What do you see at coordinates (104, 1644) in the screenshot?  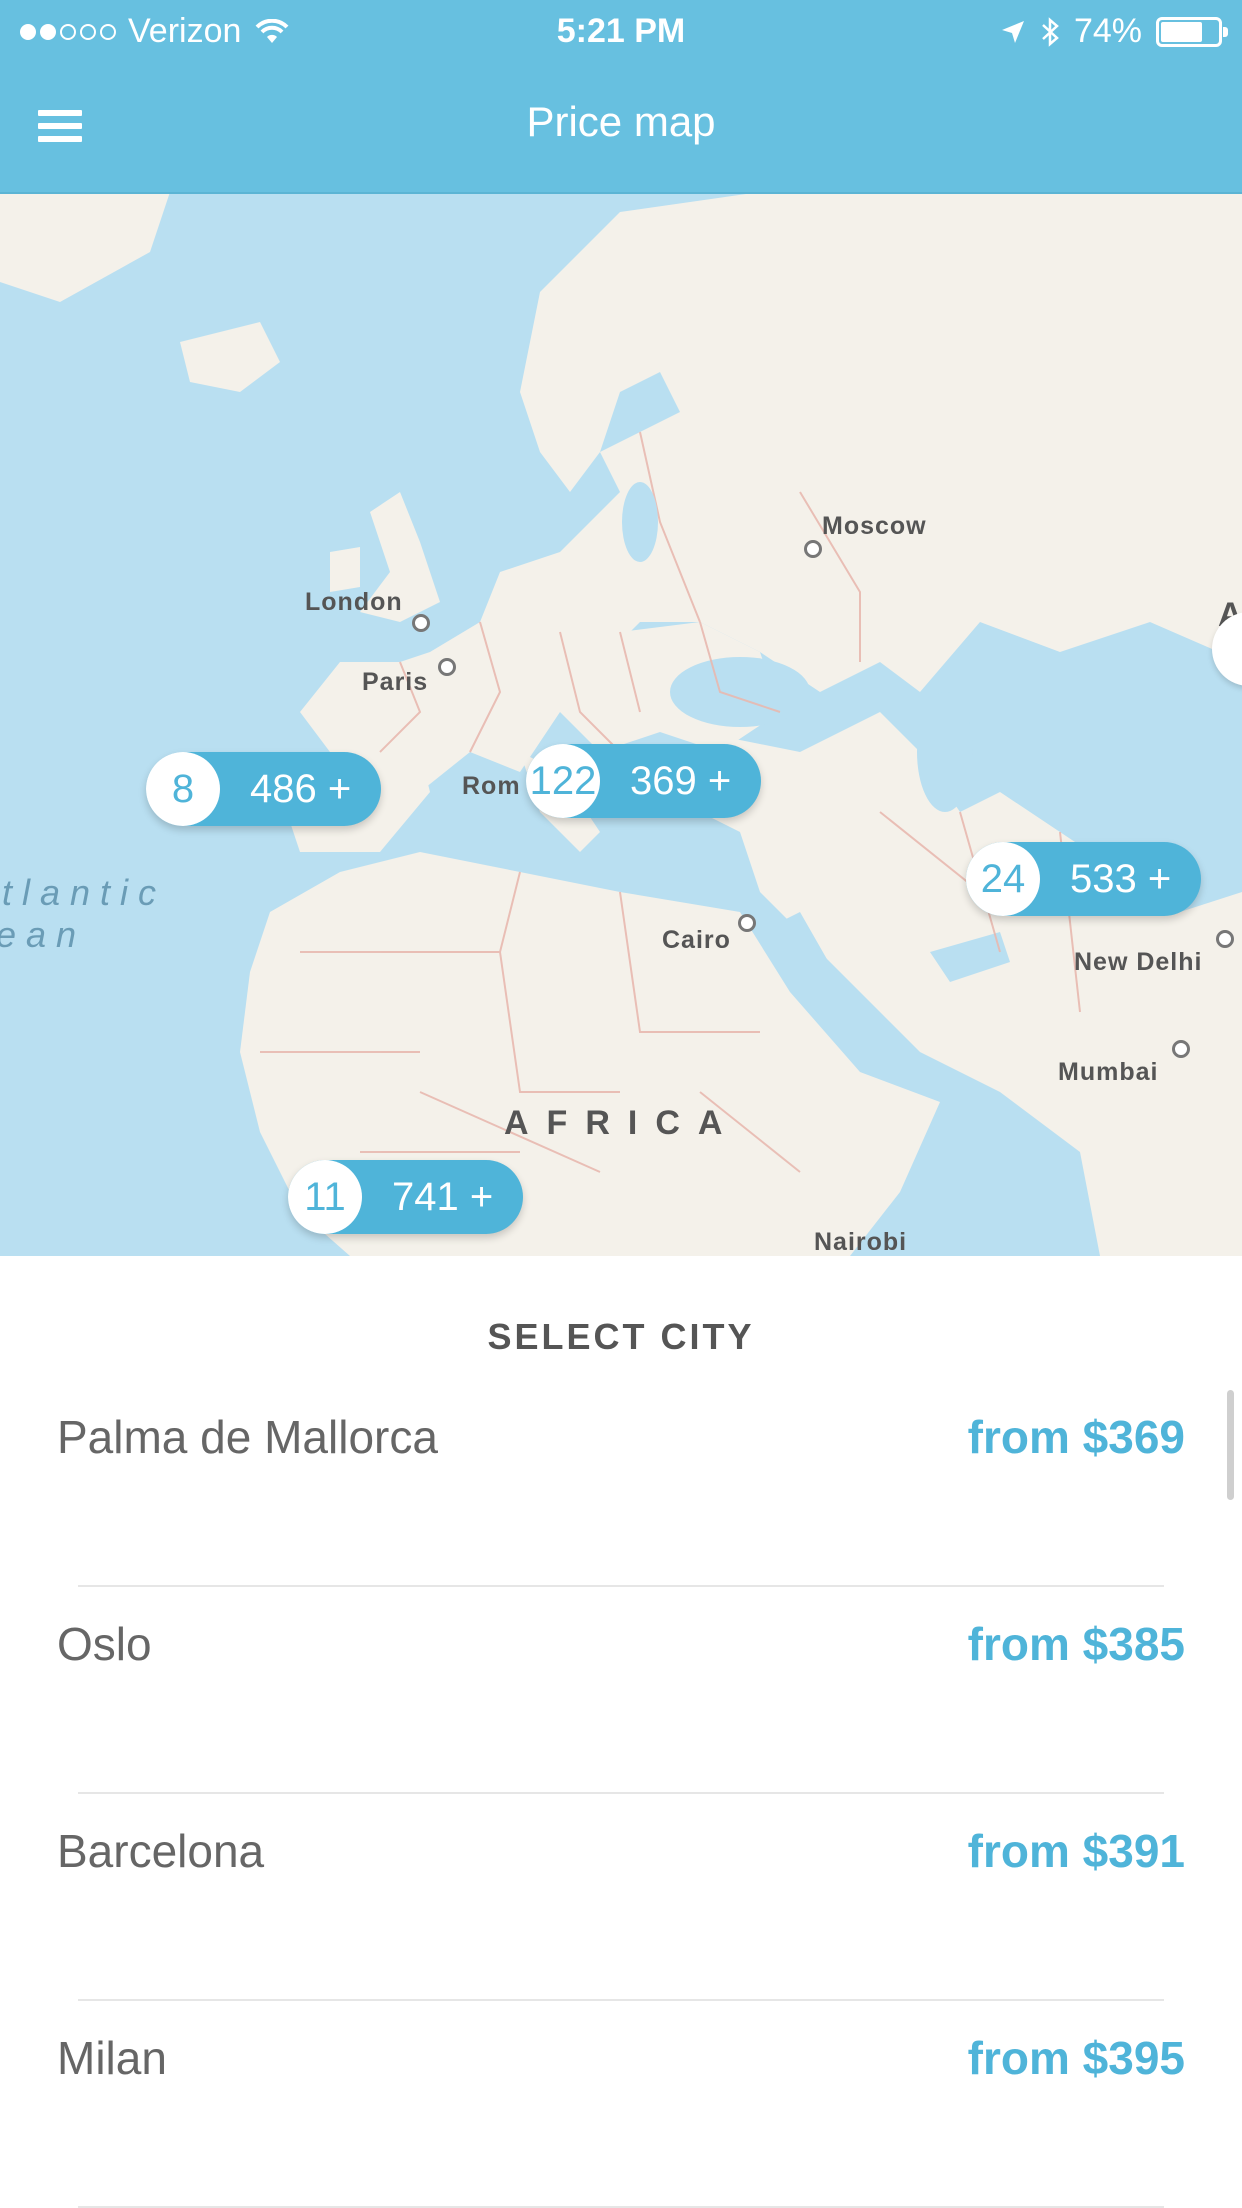 I see `city-name: Oslo` at bounding box center [104, 1644].